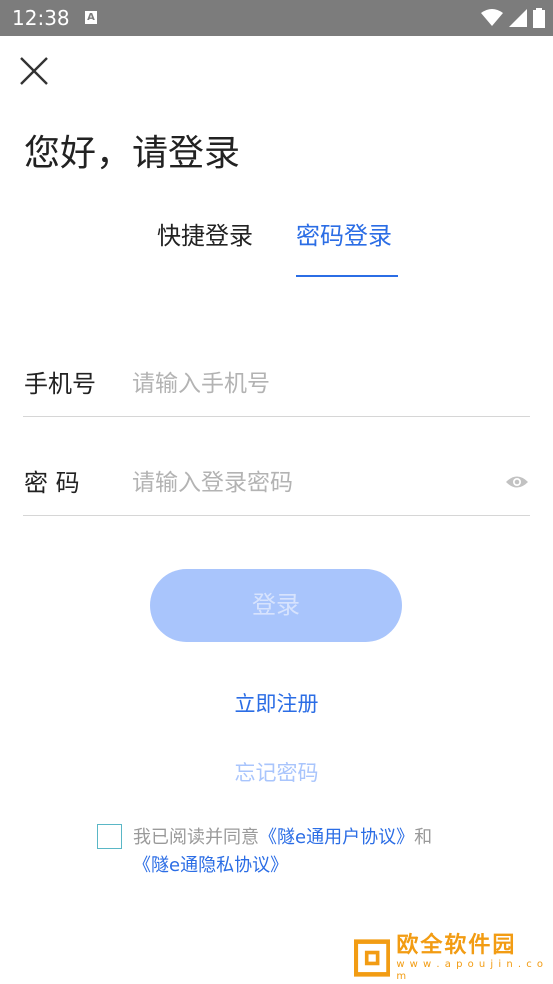 This screenshot has height=984, width=553. I want to click on password-label: 密 码, so click(52, 483).